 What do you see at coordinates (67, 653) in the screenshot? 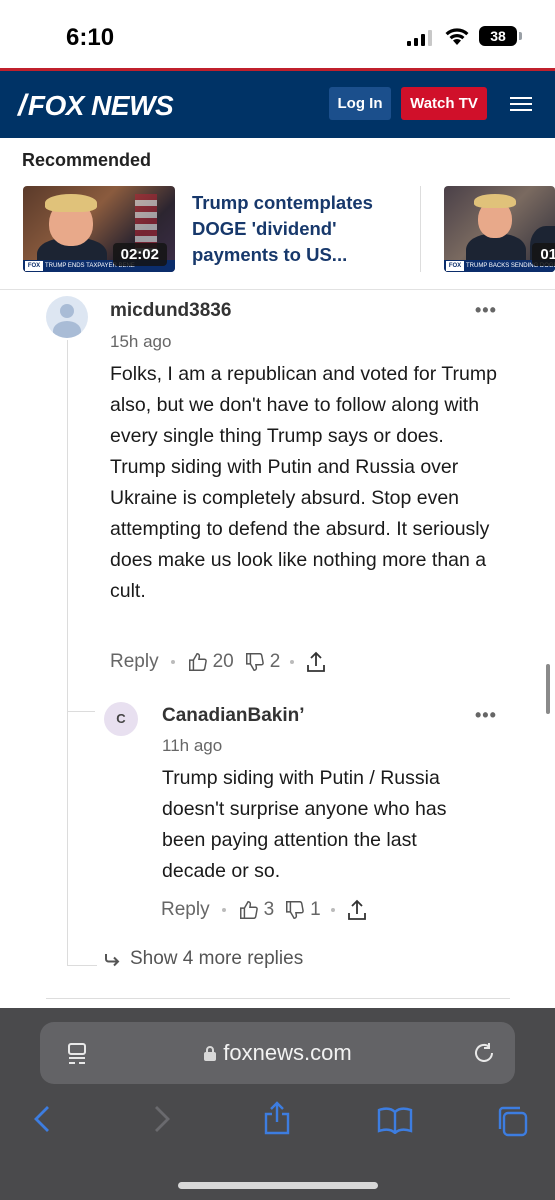
I see `thread-line` at bounding box center [67, 653].